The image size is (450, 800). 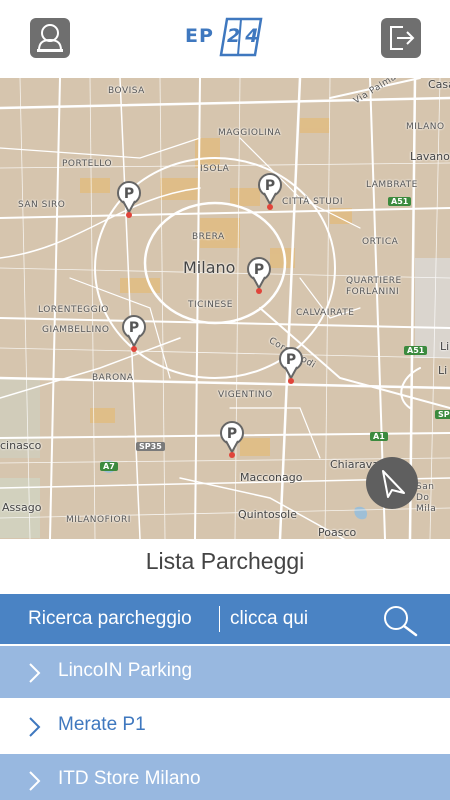 I want to click on road-shield: SP4, so click(x=442, y=414).